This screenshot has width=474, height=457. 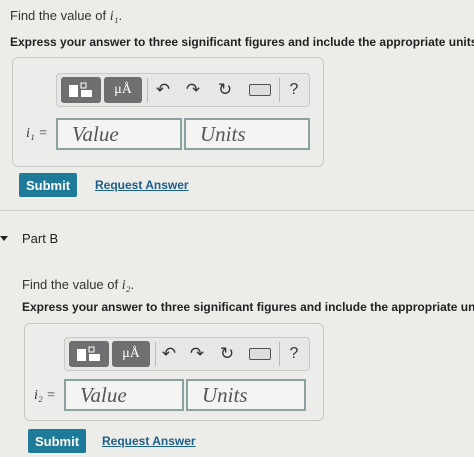 What do you see at coordinates (142, 185) in the screenshot?
I see `part-a-request-answer-link: Request Answer` at bounding box center [142, 185].